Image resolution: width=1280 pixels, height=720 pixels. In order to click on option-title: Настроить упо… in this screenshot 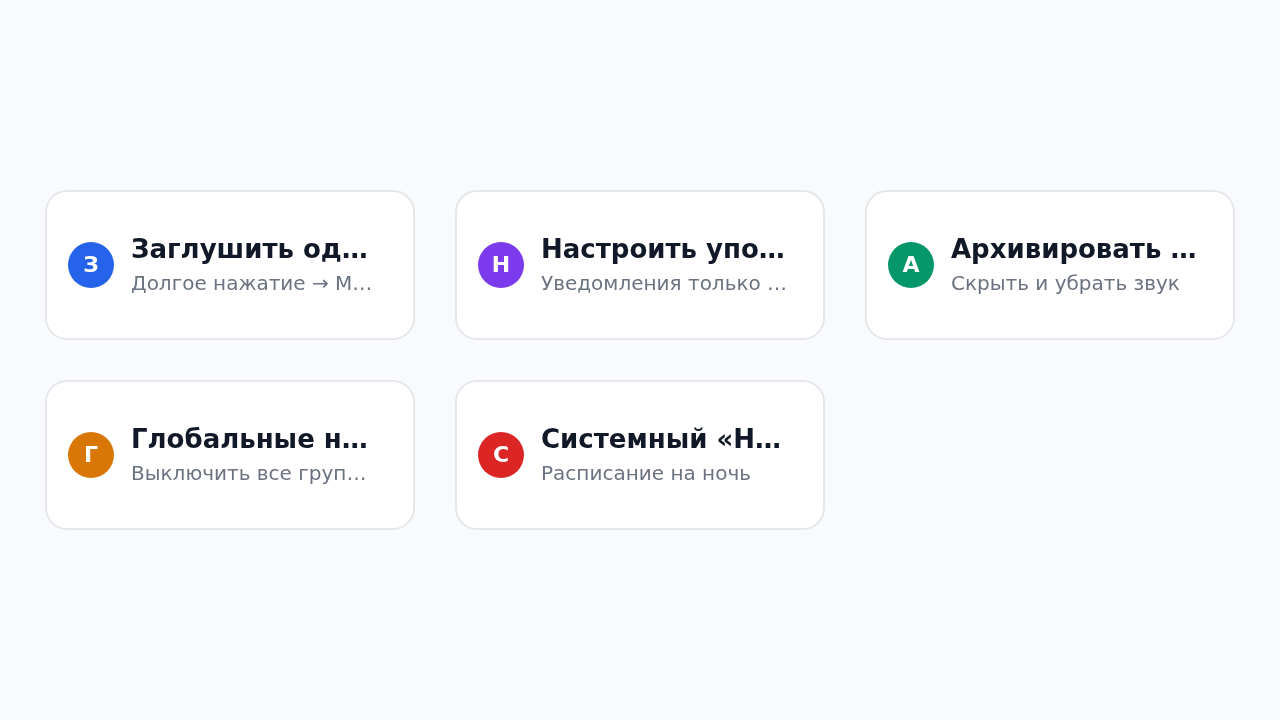, I will do `click(663, 249)`.